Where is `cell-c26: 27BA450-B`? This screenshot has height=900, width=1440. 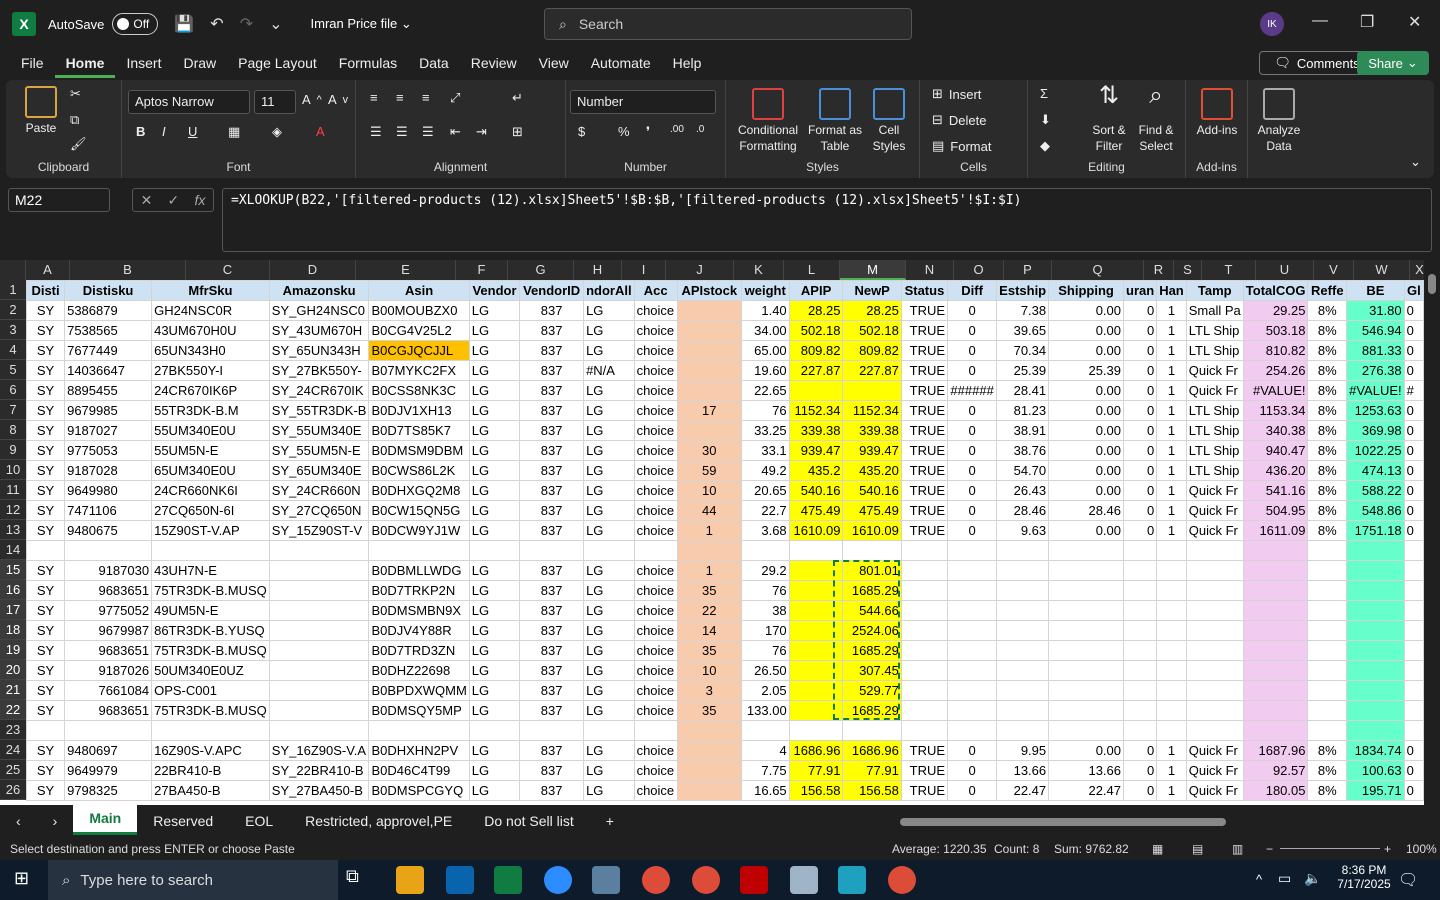
cell-c26: 27BA450-B is located at coordinates (210, 790).